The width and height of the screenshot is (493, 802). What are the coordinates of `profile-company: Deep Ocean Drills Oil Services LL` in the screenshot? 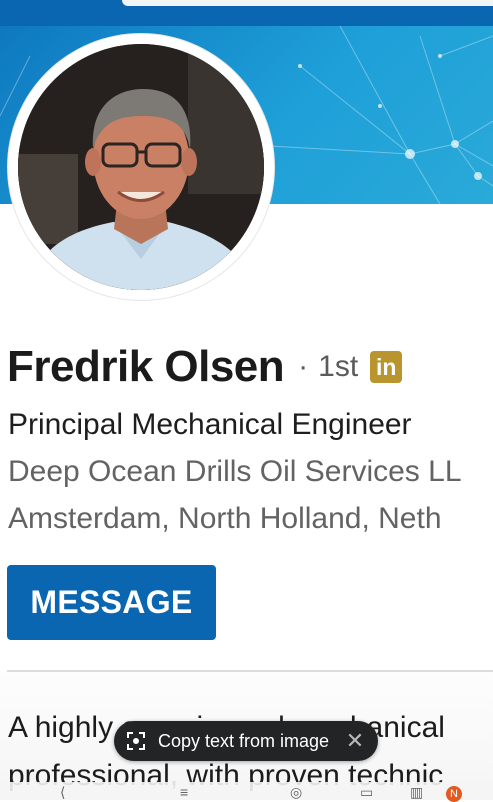 It's located at (235, 471).